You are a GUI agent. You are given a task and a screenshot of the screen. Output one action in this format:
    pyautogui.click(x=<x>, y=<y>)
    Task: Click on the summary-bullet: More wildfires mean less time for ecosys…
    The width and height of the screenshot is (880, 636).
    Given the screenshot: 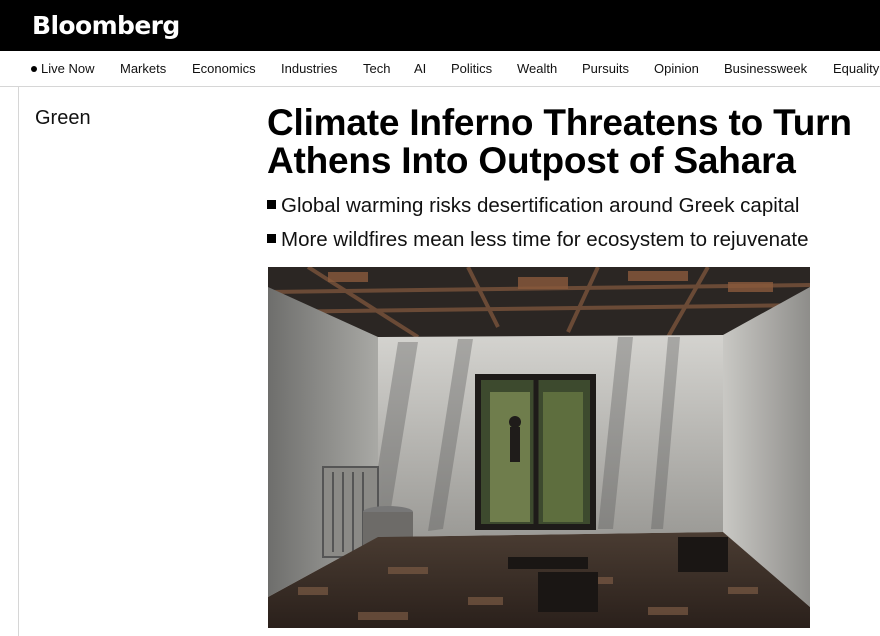 What is the action you would take?
    pyautogui.click(x=538, y=240)
    